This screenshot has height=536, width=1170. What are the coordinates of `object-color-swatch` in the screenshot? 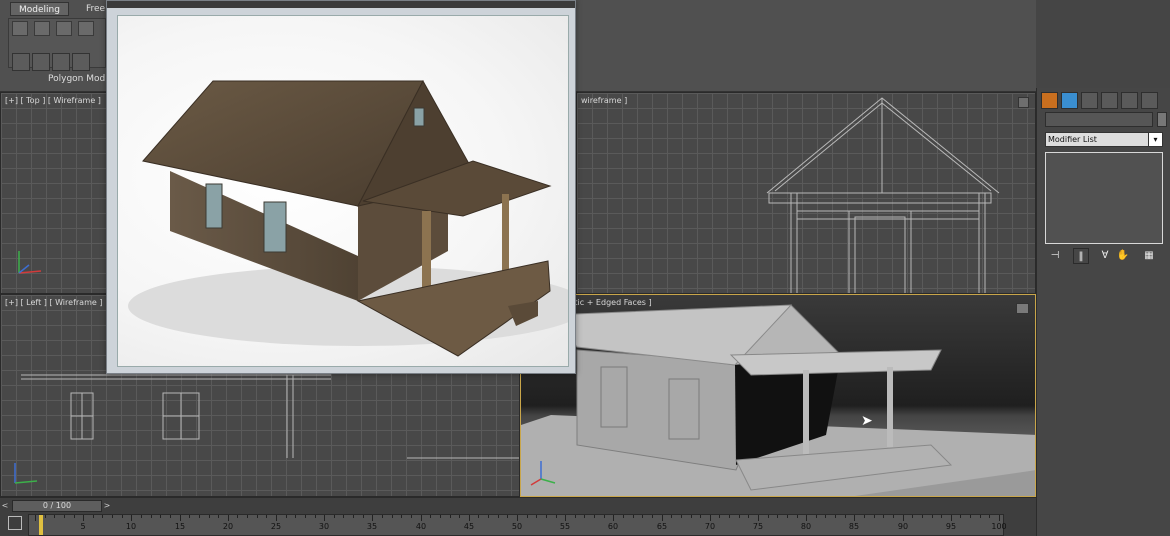 It's located at (1162, 119).